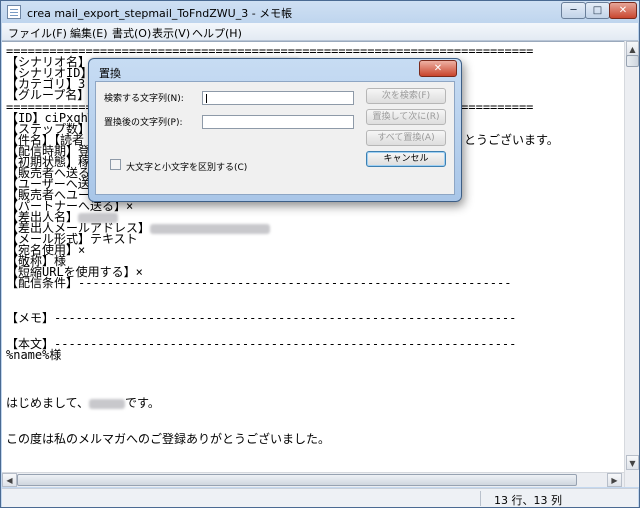 The width and height of the screenshot is (640, 508). Describe the element at coordinates (528, 500) in the screenshot. I see `cursor-position: 13 行、13 列` at that location.